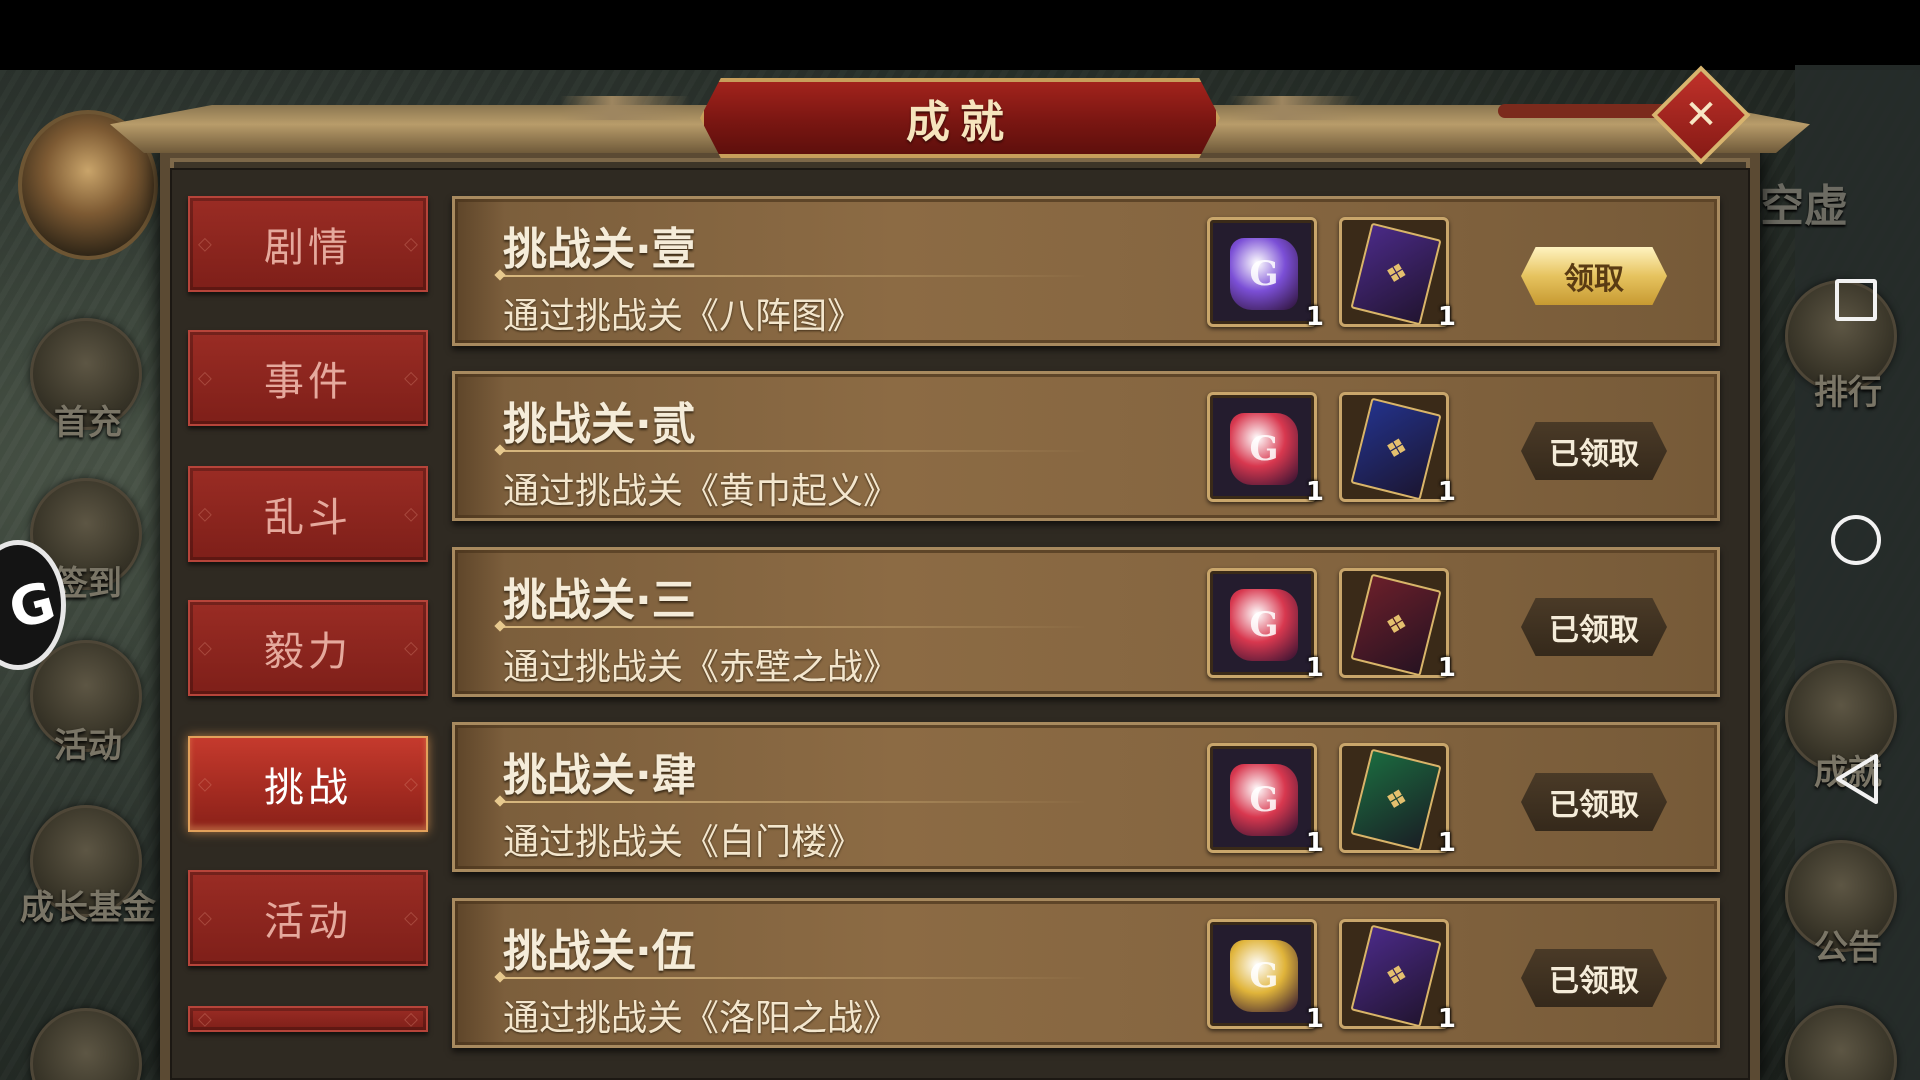  What do you see at coordinates (308, 788) in the screenshot?
I see `tab-label: 挑战` at bounding box center [308, 788].